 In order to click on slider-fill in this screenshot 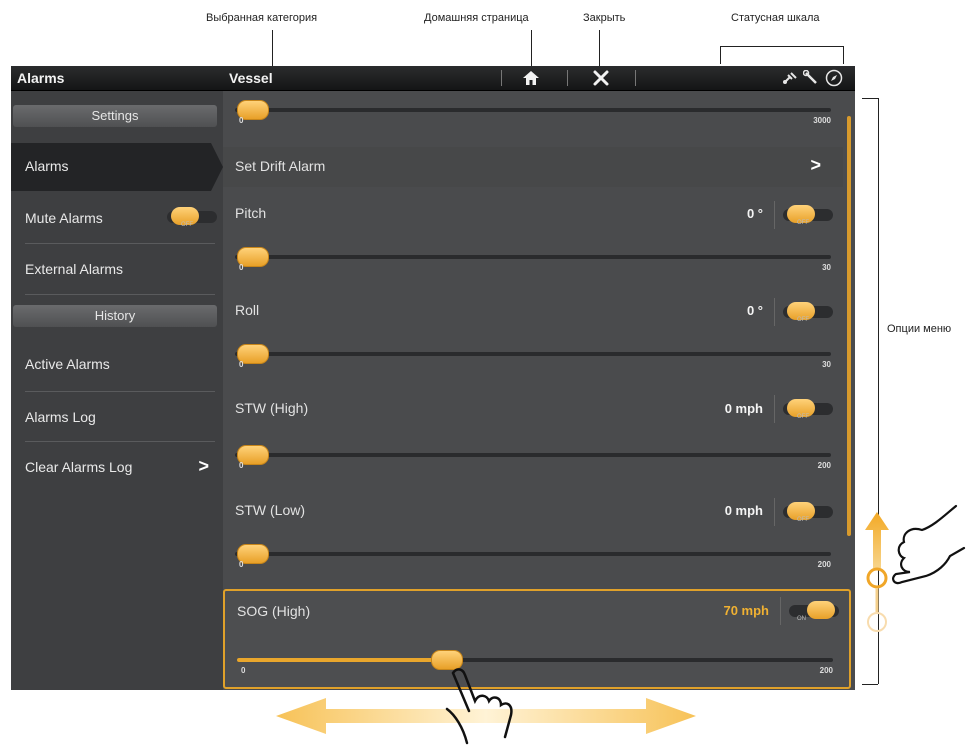, I will do `click(341, 660)`.